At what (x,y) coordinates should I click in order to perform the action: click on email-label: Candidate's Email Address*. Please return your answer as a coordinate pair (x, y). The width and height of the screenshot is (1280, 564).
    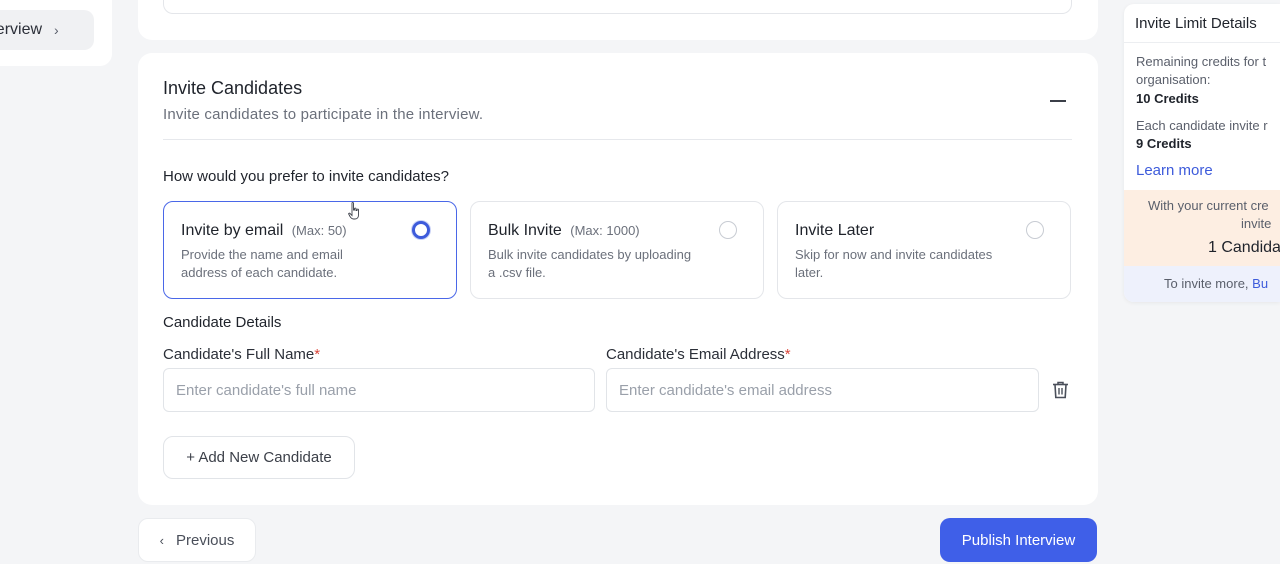
    Looking at the image, I should click on (698, 354).